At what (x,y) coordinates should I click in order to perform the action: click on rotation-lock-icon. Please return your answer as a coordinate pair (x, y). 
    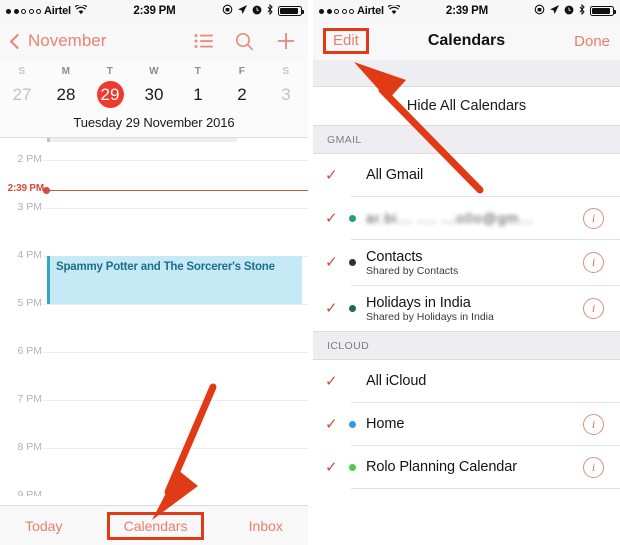
    Looking at the image, I should click on (227, 11).